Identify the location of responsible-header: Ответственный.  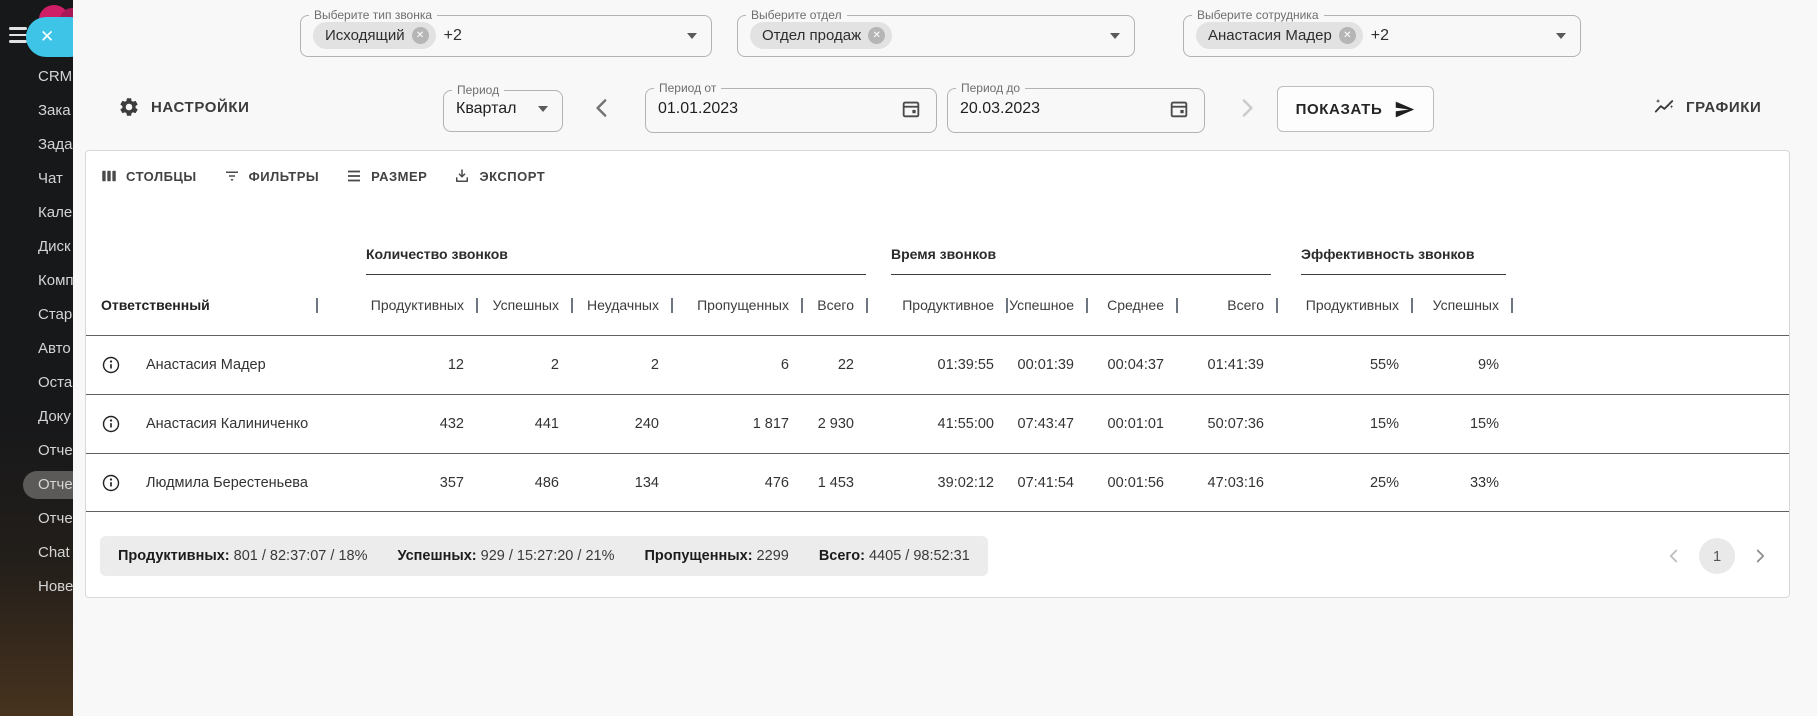
(201, 305).